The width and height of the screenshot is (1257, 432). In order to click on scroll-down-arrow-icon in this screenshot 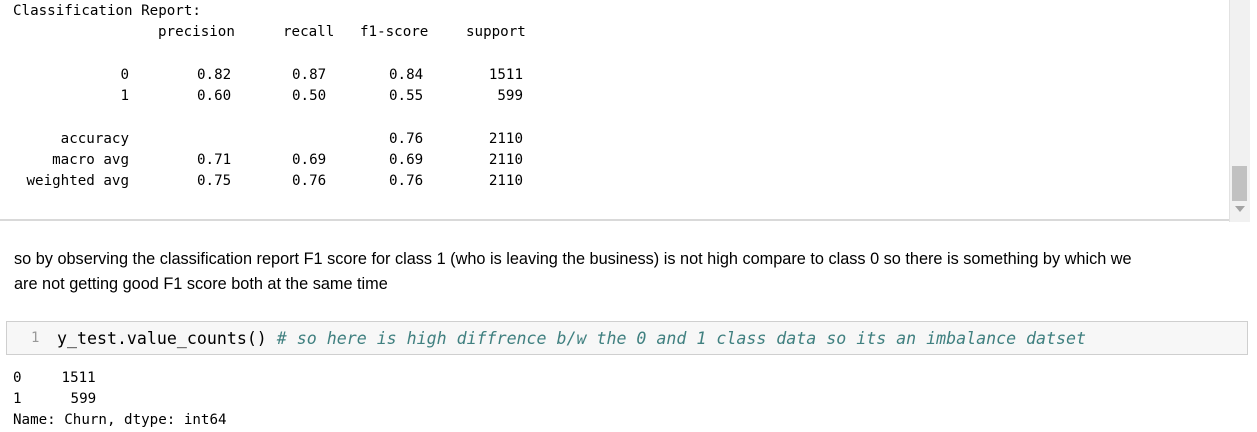, I will do `click(1240, 209)`.